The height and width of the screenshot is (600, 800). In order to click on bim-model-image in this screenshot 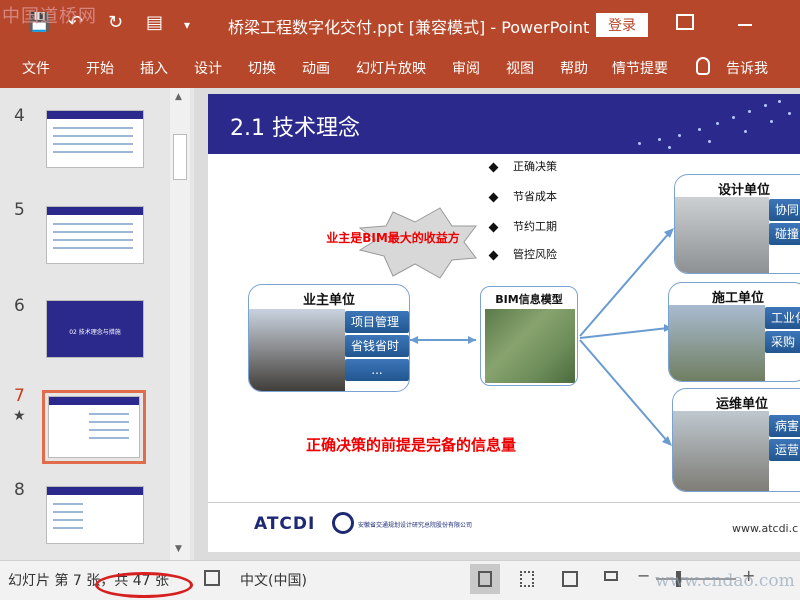, I will do `click(530, 346)`.